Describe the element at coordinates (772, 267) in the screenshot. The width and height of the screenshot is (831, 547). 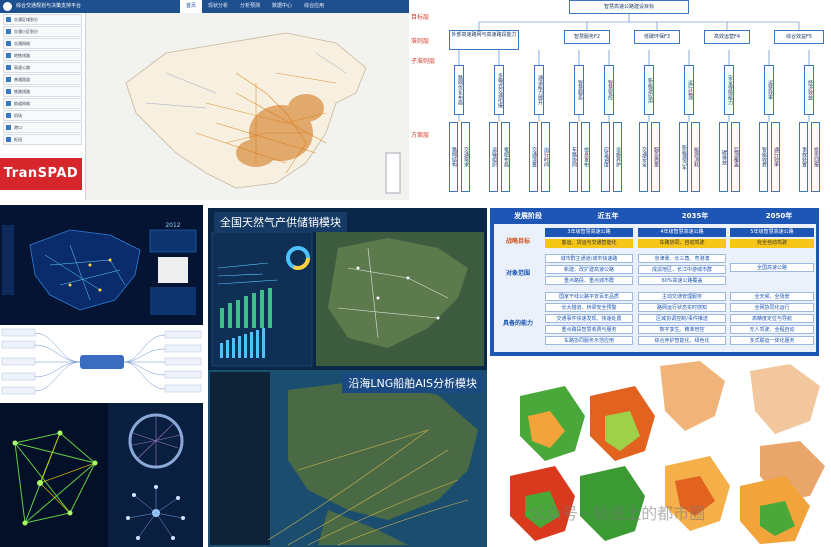
I see `table-cell: 全国高速公路` at that location.